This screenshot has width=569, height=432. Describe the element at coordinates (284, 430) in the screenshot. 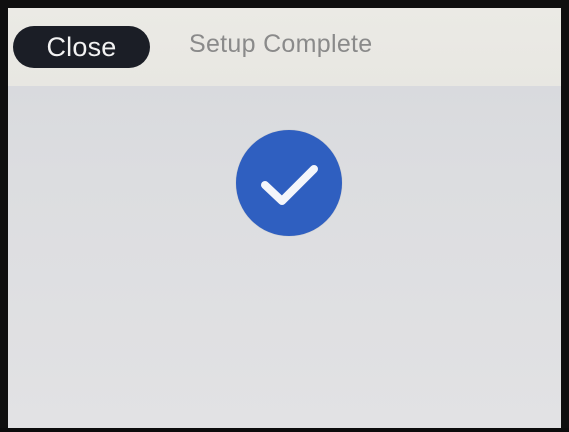

I see `bezel-bottom` at that location.